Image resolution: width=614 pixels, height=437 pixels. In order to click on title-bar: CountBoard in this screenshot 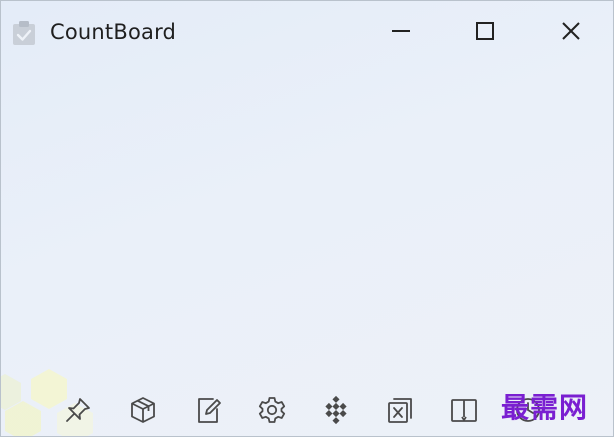, I will do `click(307, 32)`.